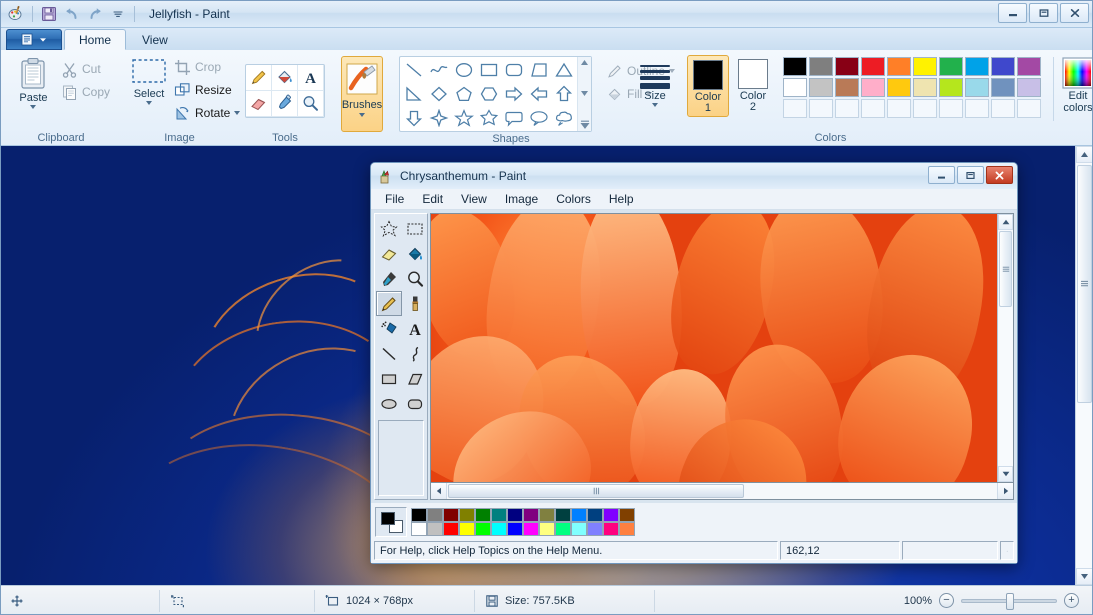 The image size is (1093, 615). I want to click on scroll-up-button, so click(1084, 154).